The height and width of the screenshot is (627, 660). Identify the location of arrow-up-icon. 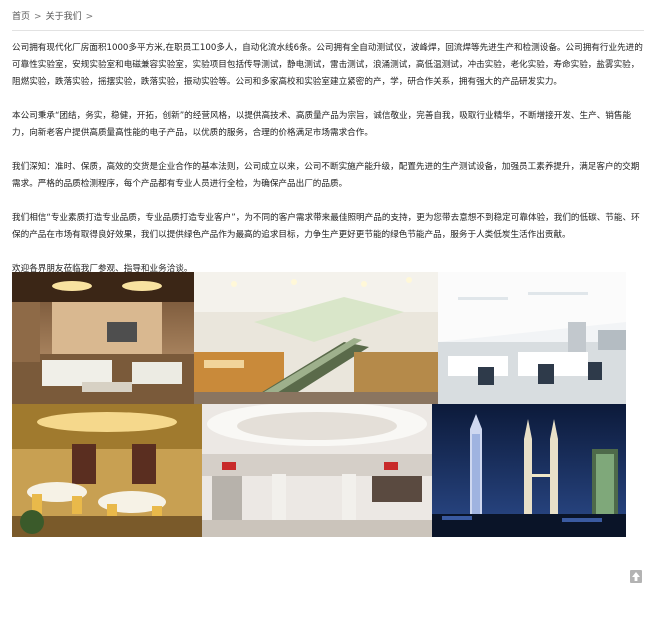
(636, 576).